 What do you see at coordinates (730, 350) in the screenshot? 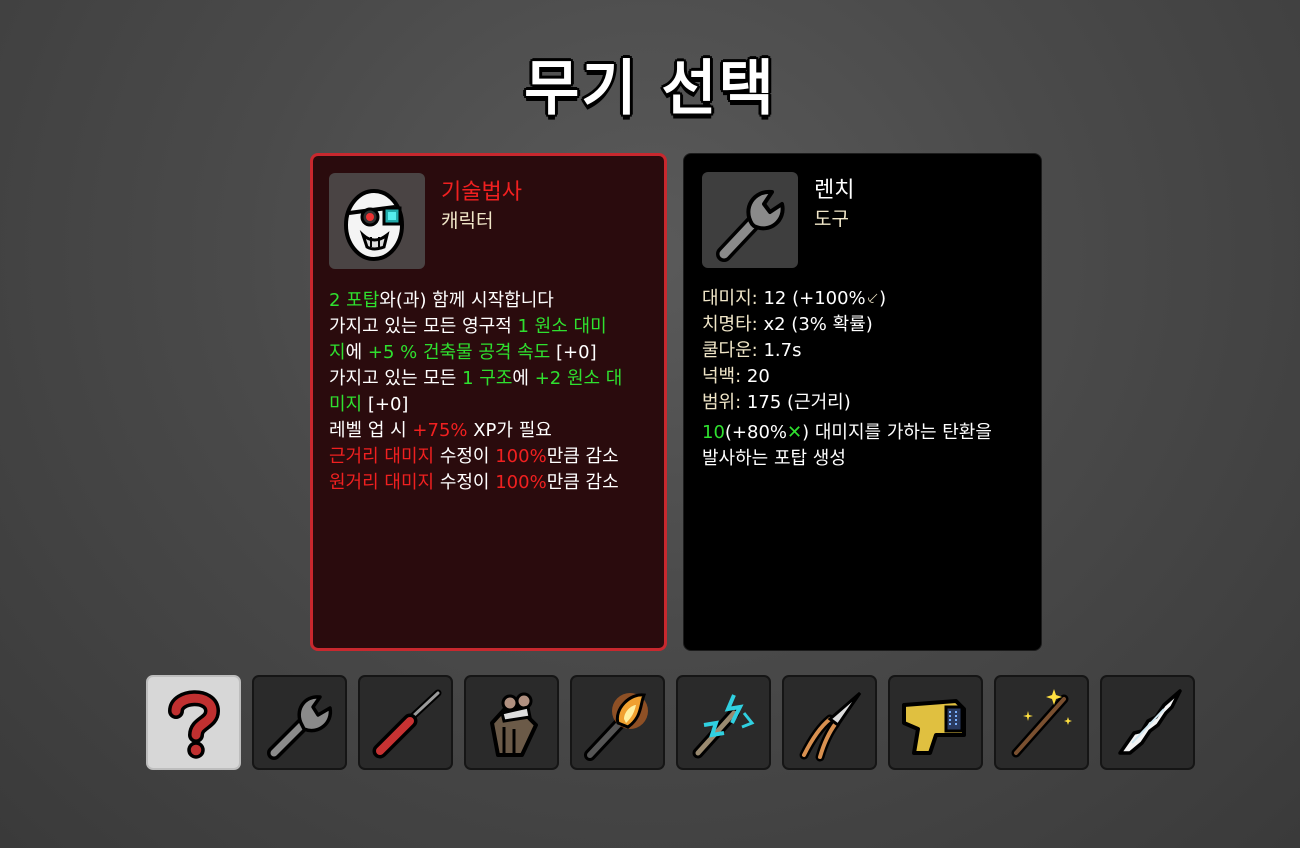
I see `text-segment: 쿨다운:` at bounding box center [730, 350].